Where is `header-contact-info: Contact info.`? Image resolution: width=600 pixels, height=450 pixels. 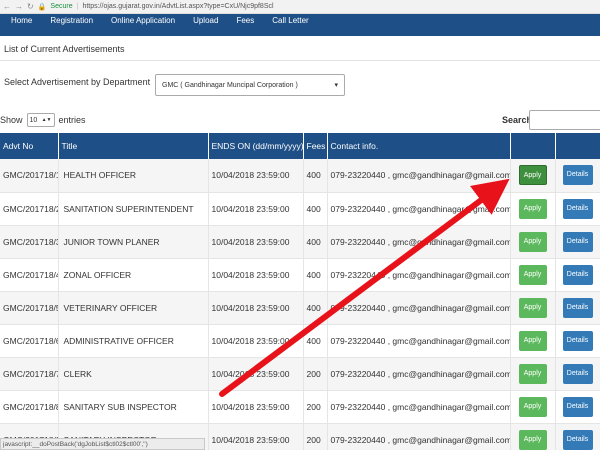 header-contact-info: Contact info. is located at coordinates (419, 146).